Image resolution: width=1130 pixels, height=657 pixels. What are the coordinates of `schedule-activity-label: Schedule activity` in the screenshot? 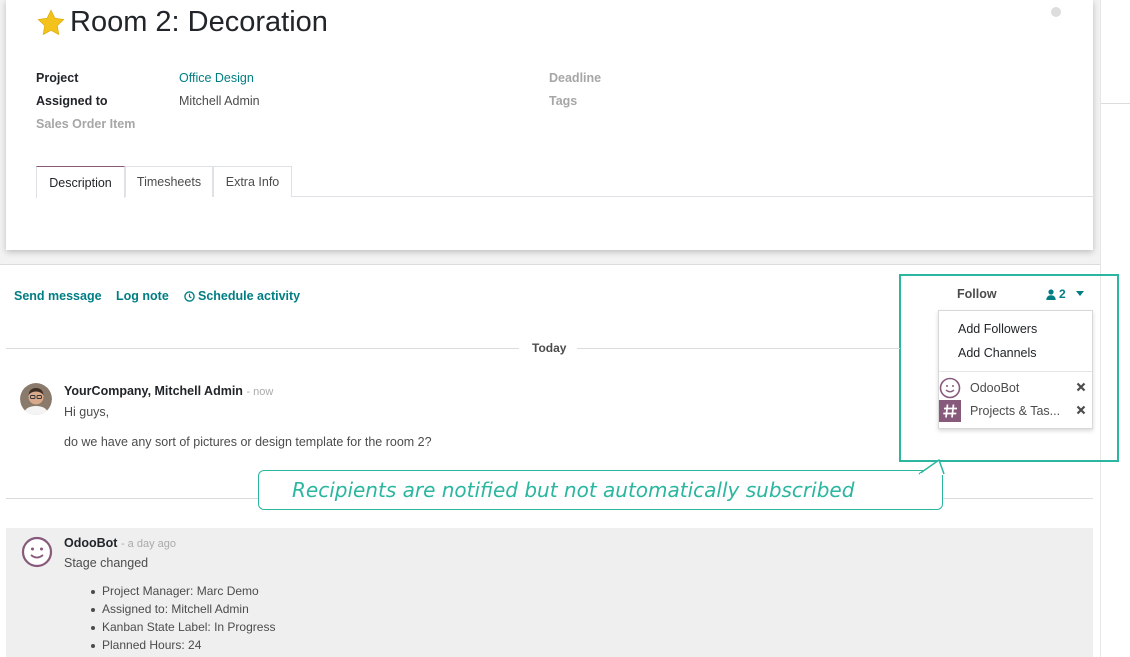 It's located at (249, 296).